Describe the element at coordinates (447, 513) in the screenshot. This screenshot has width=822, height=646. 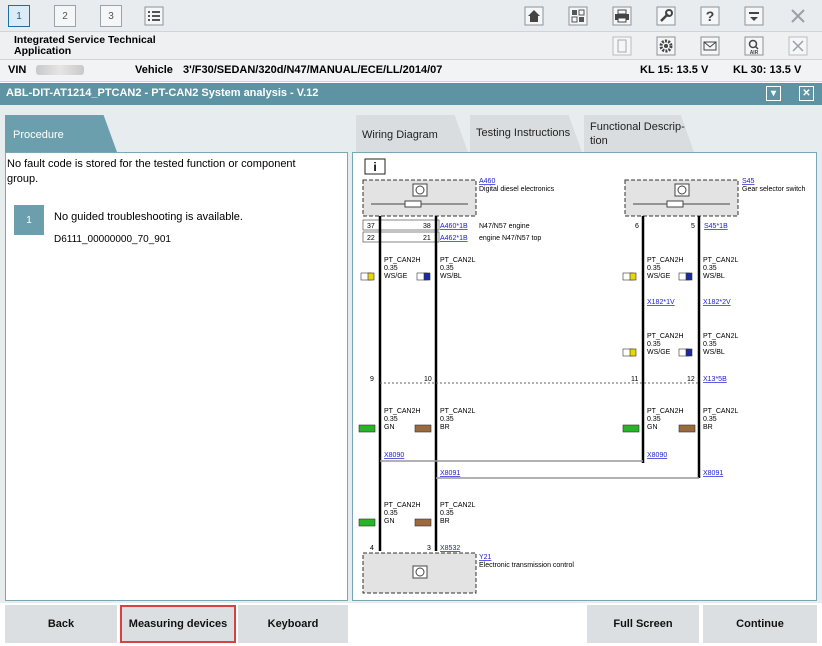
I see `low-can-l-gauge: 0.35` at that location.